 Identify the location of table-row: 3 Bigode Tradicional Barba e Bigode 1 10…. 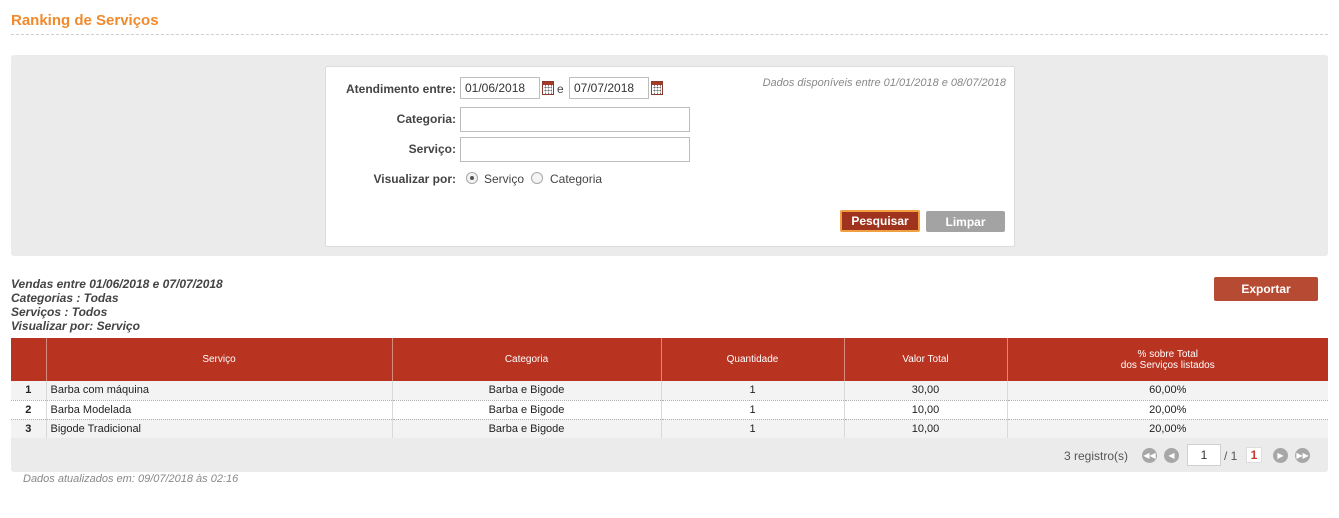
(669, 429).